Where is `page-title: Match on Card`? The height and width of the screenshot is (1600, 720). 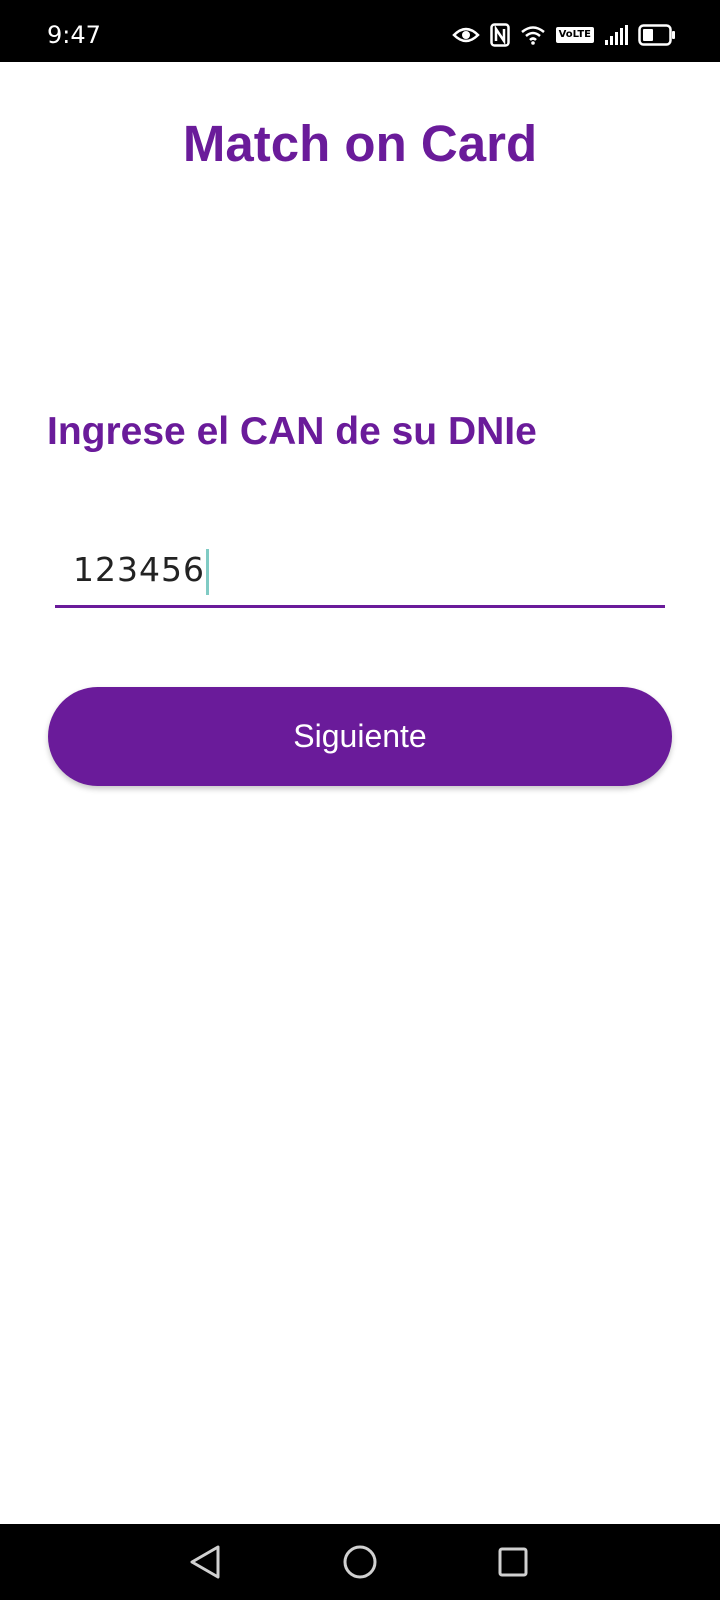 page-title: Match on Card is located at coordinates (360, 143).